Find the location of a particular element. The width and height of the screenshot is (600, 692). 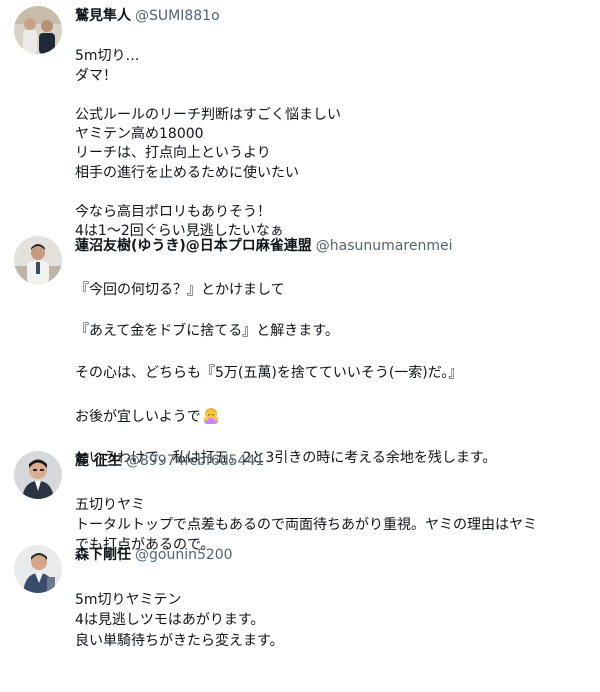

tweet-line: 4は見逃しツモはあがります。 is located at coordinates (170, 620).